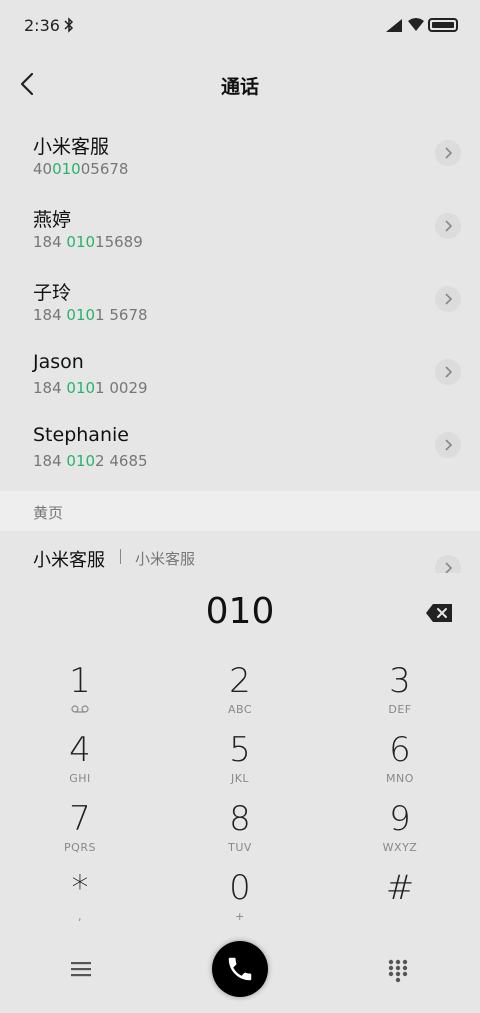 The image size is (480, 1013). What do you see at coordinates (240, 694) in the screenshot?
I see `key-2: 2 ABC` at bounding box center [240, 694].